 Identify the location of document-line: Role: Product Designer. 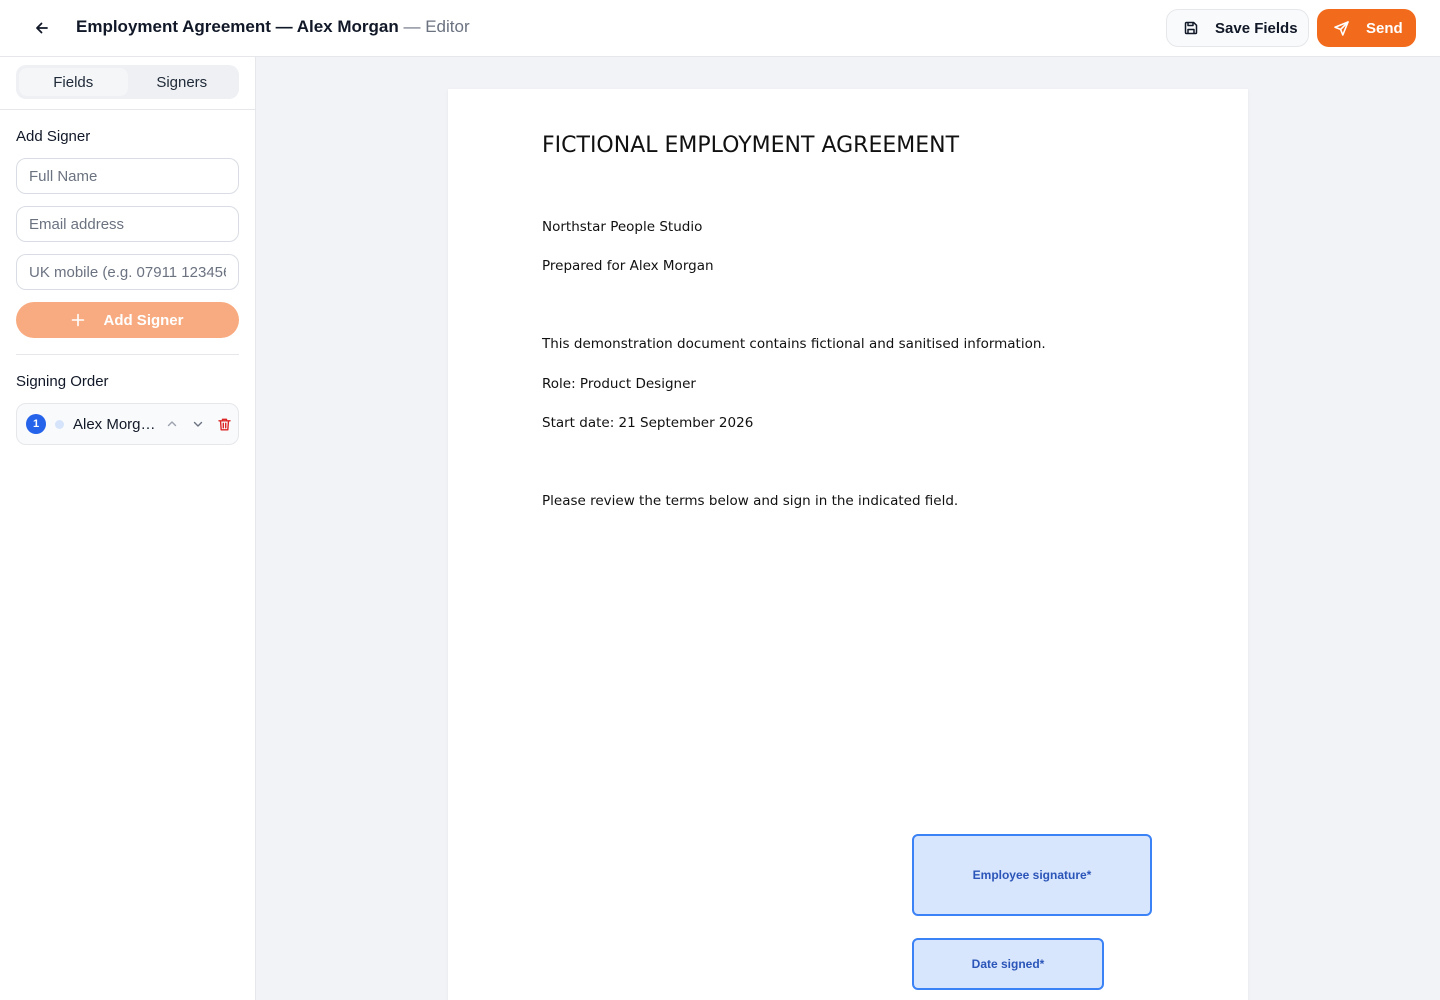
(619, 384).